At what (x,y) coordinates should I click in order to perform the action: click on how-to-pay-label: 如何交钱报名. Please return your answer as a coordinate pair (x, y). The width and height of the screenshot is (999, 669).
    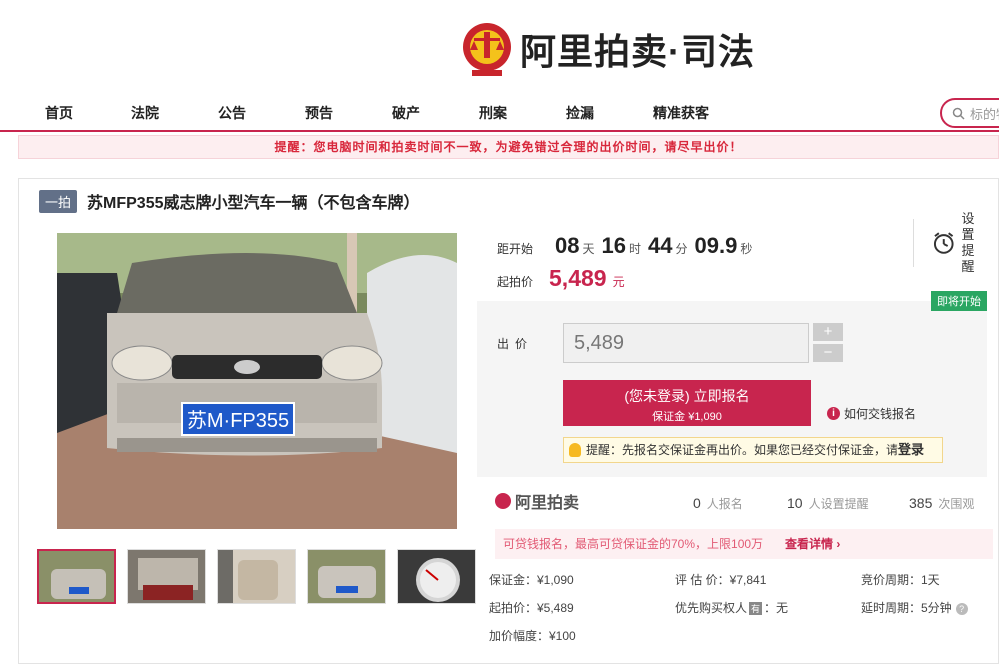
    Looking at the image, I should click on (880, 414).